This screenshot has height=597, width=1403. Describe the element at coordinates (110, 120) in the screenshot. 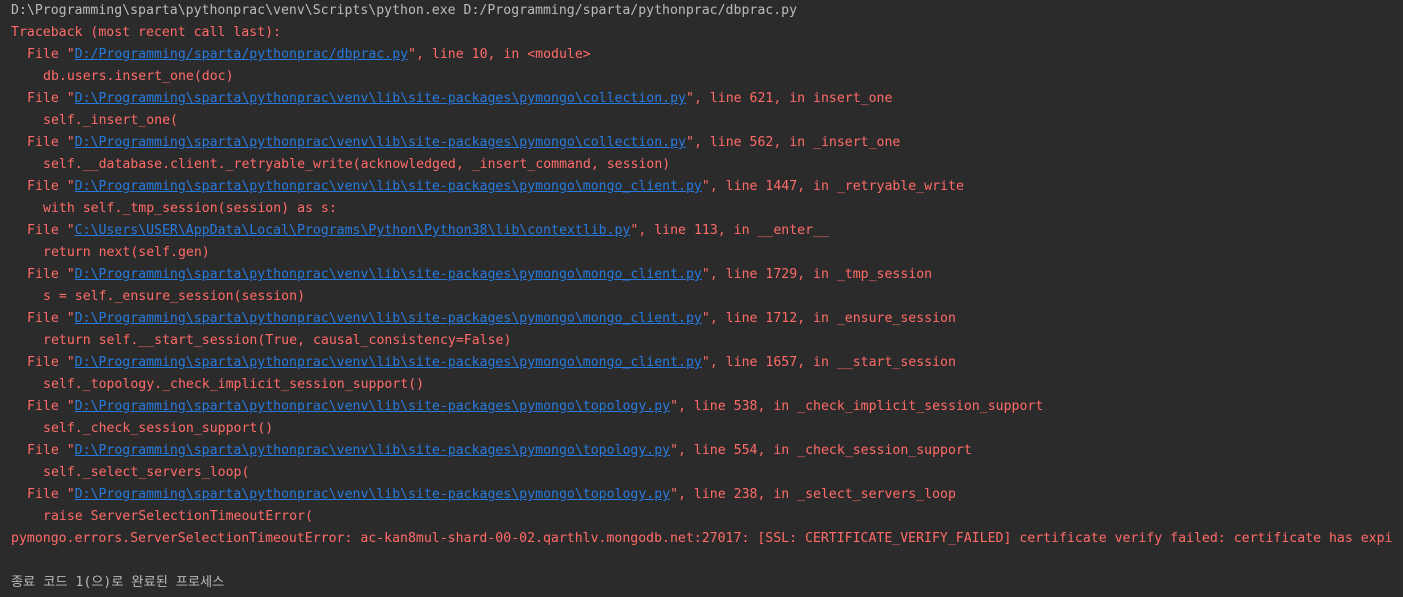

I see `traceback-code-line: self._insert_one(` at that location.